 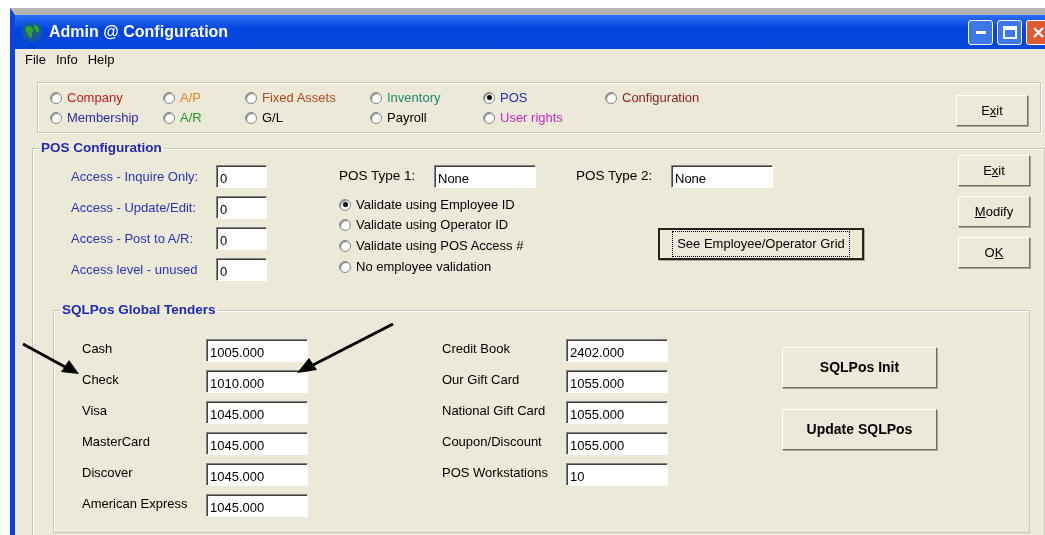 What do you see at coordinates (139, 310) in the screenshot?
I see `group-title: SQLPos Global Tenders` at bounding box center [139, 310].